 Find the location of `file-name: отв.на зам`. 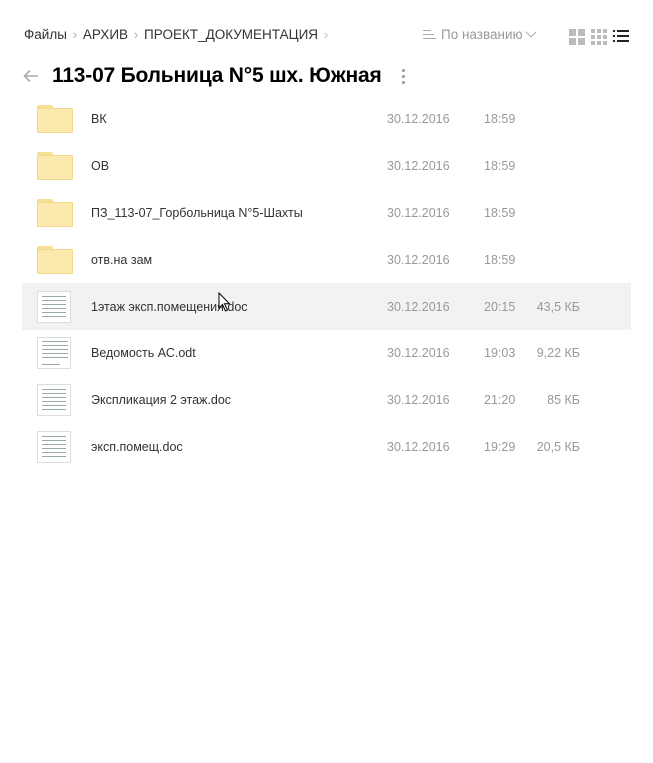

file-name: отв.на зам is located at coordinates (122, 259).